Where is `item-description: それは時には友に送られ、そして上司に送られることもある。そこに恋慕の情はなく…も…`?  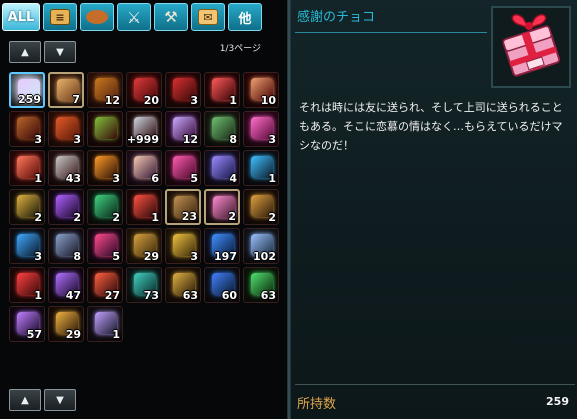 item-description: それは時には友に送られ、そして上司に送られることもある。そこに恋慕の情はなく…も… is located at coordinates (431, 126).